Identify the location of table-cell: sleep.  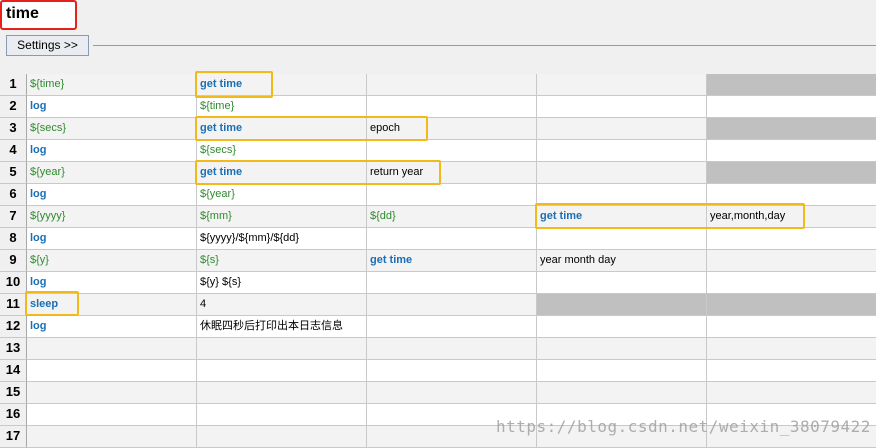
(112, 305).